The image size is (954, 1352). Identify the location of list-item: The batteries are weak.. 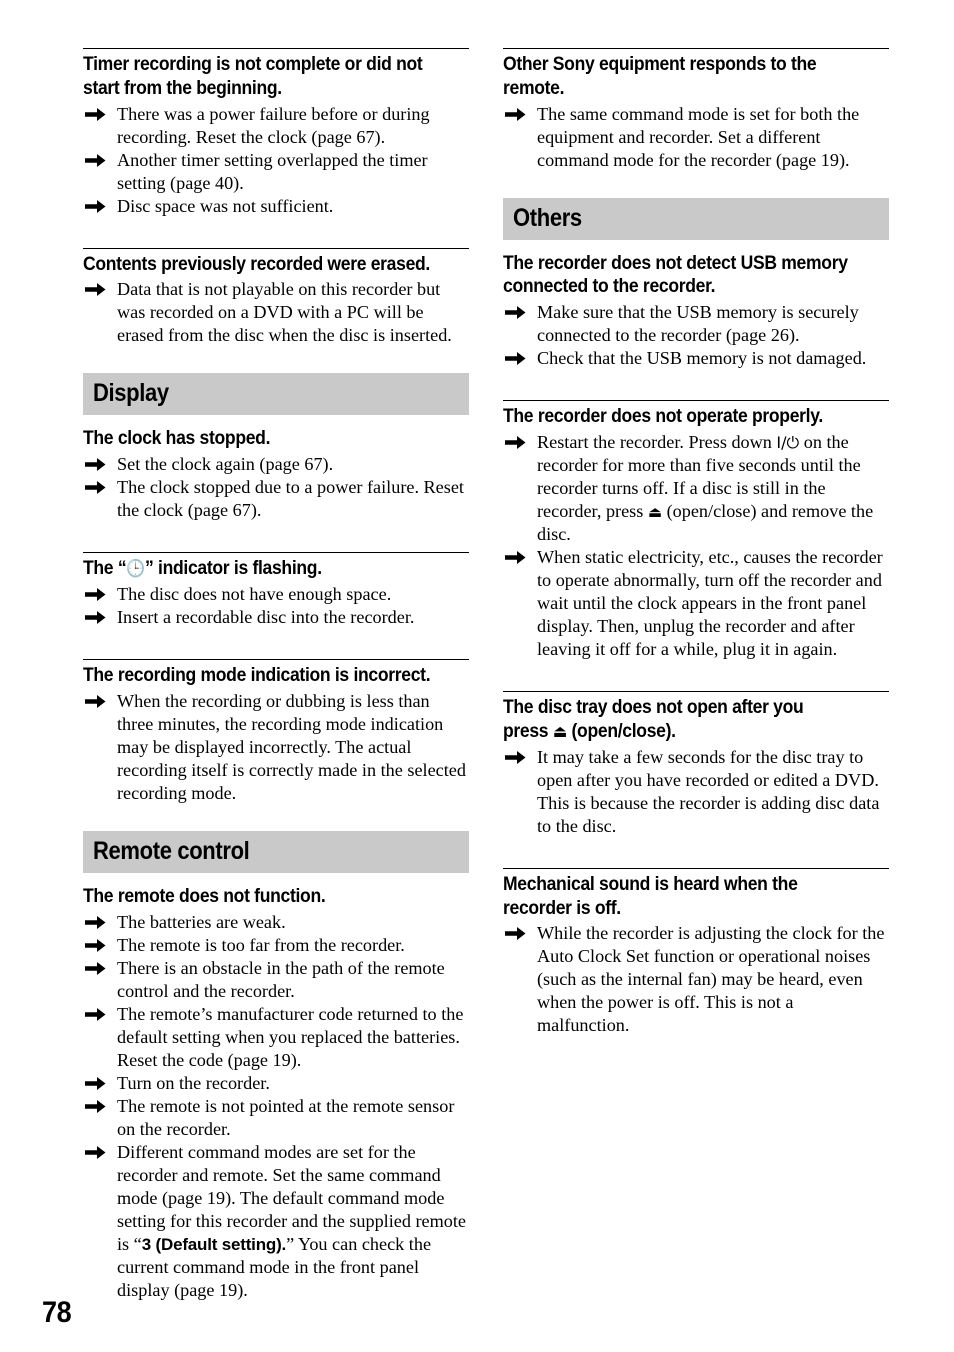
(276, 922).